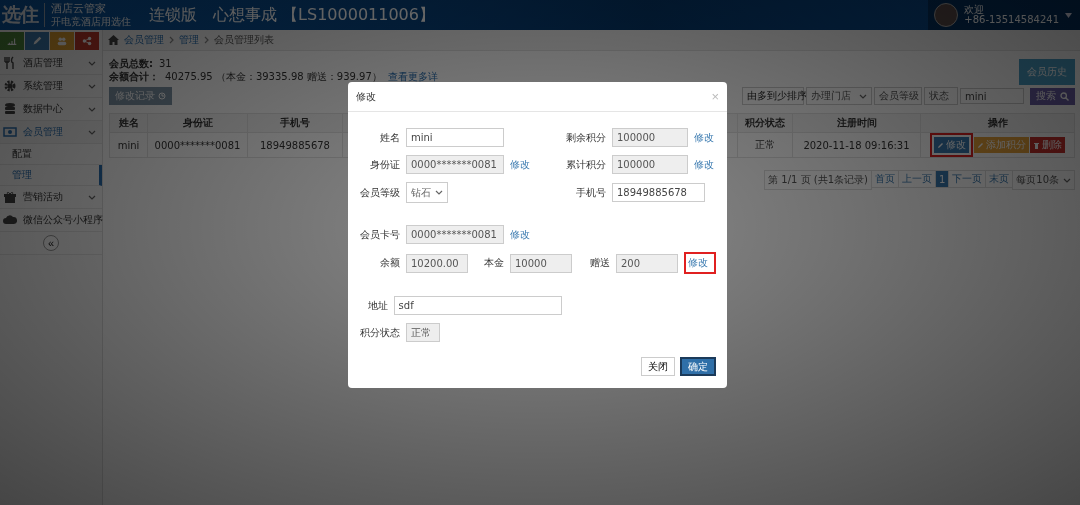  Describe the element at coordinates (856, 145) in the screenshot. I see `table-cell: 2020-11-18 09:16:31` at that location.